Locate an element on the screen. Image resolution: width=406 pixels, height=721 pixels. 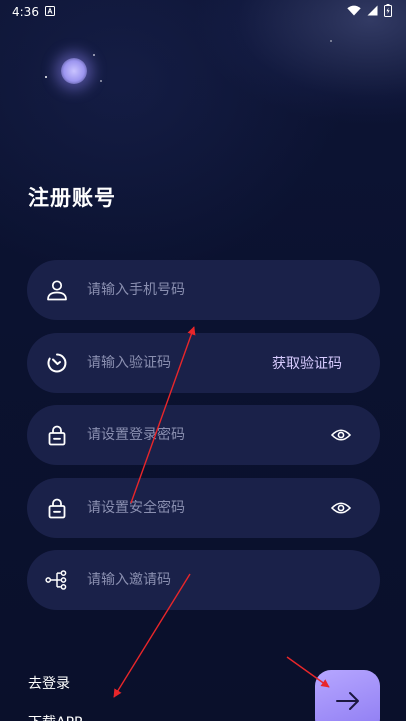
page-title: 注册账号 is located at coordinates (72, 198).